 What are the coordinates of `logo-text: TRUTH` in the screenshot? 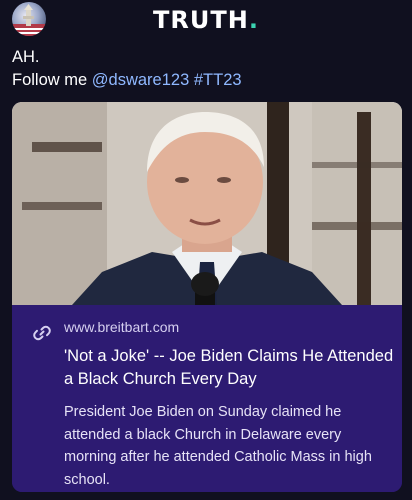 It's located at (201, 20).